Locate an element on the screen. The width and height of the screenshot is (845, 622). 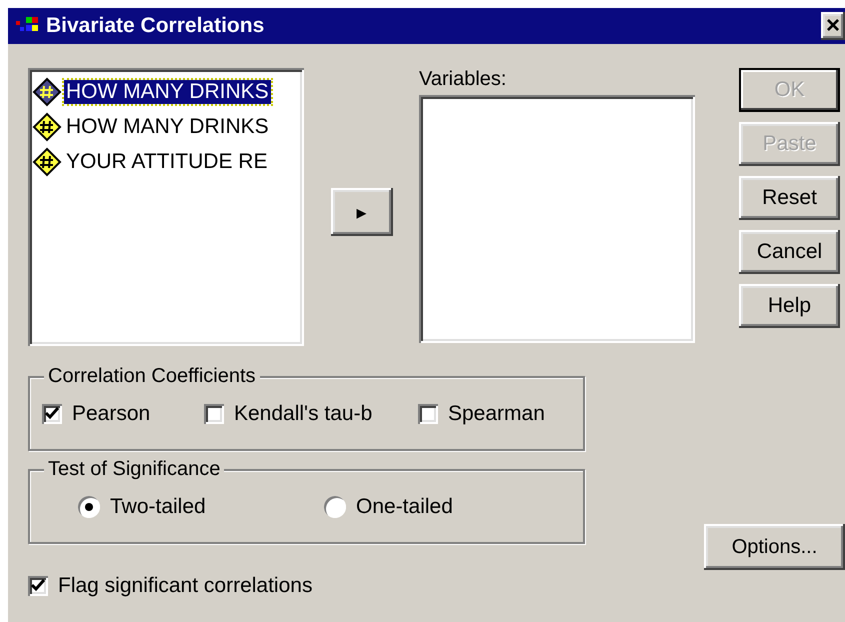
option-label: Kendall's tau-b is located at coordinates (303, 414).